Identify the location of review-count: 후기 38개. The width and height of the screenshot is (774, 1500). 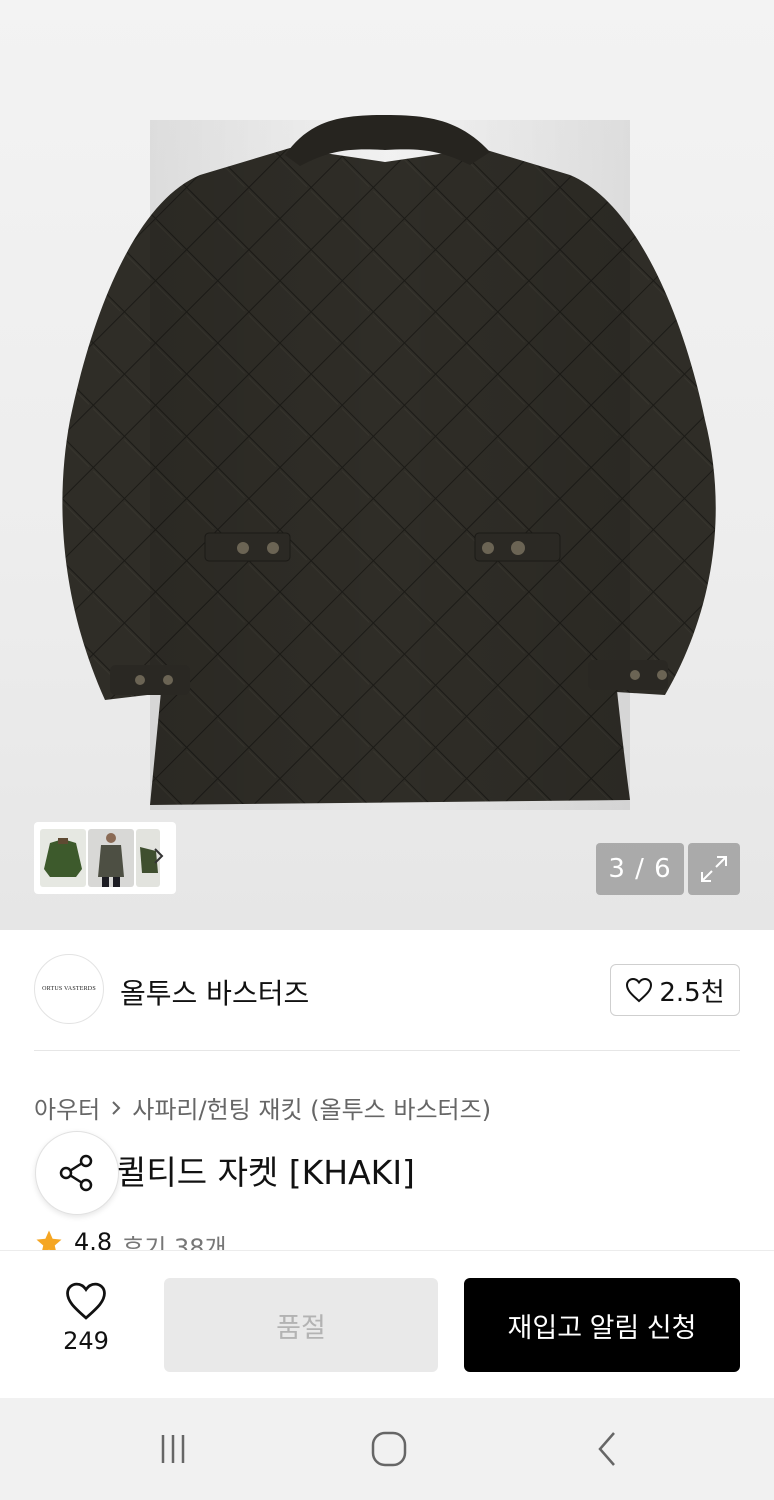
(174, 1239).